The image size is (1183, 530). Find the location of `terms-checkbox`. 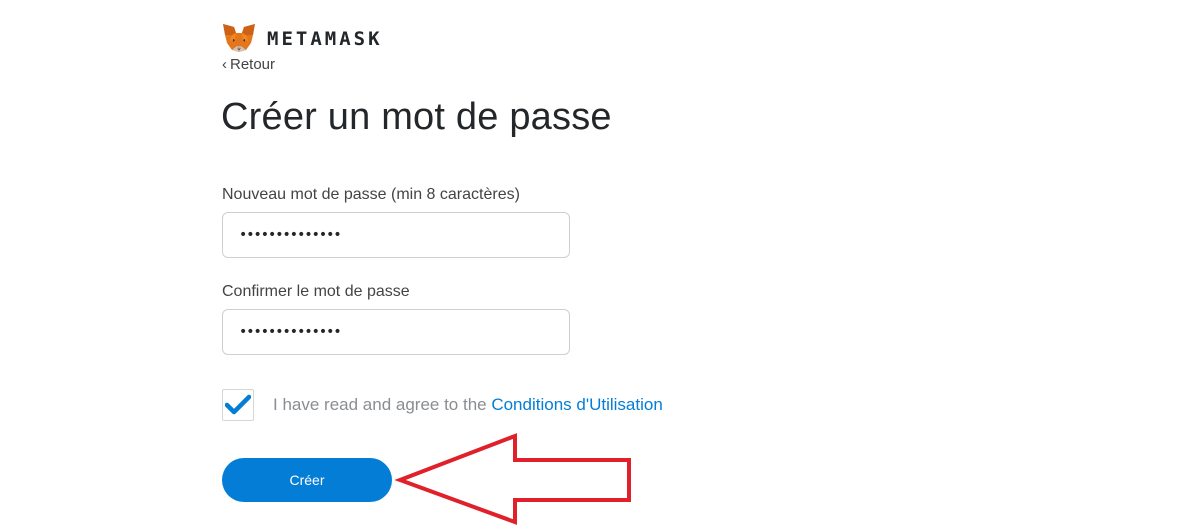

terms-checkbox is located at coordinates (238, 405).